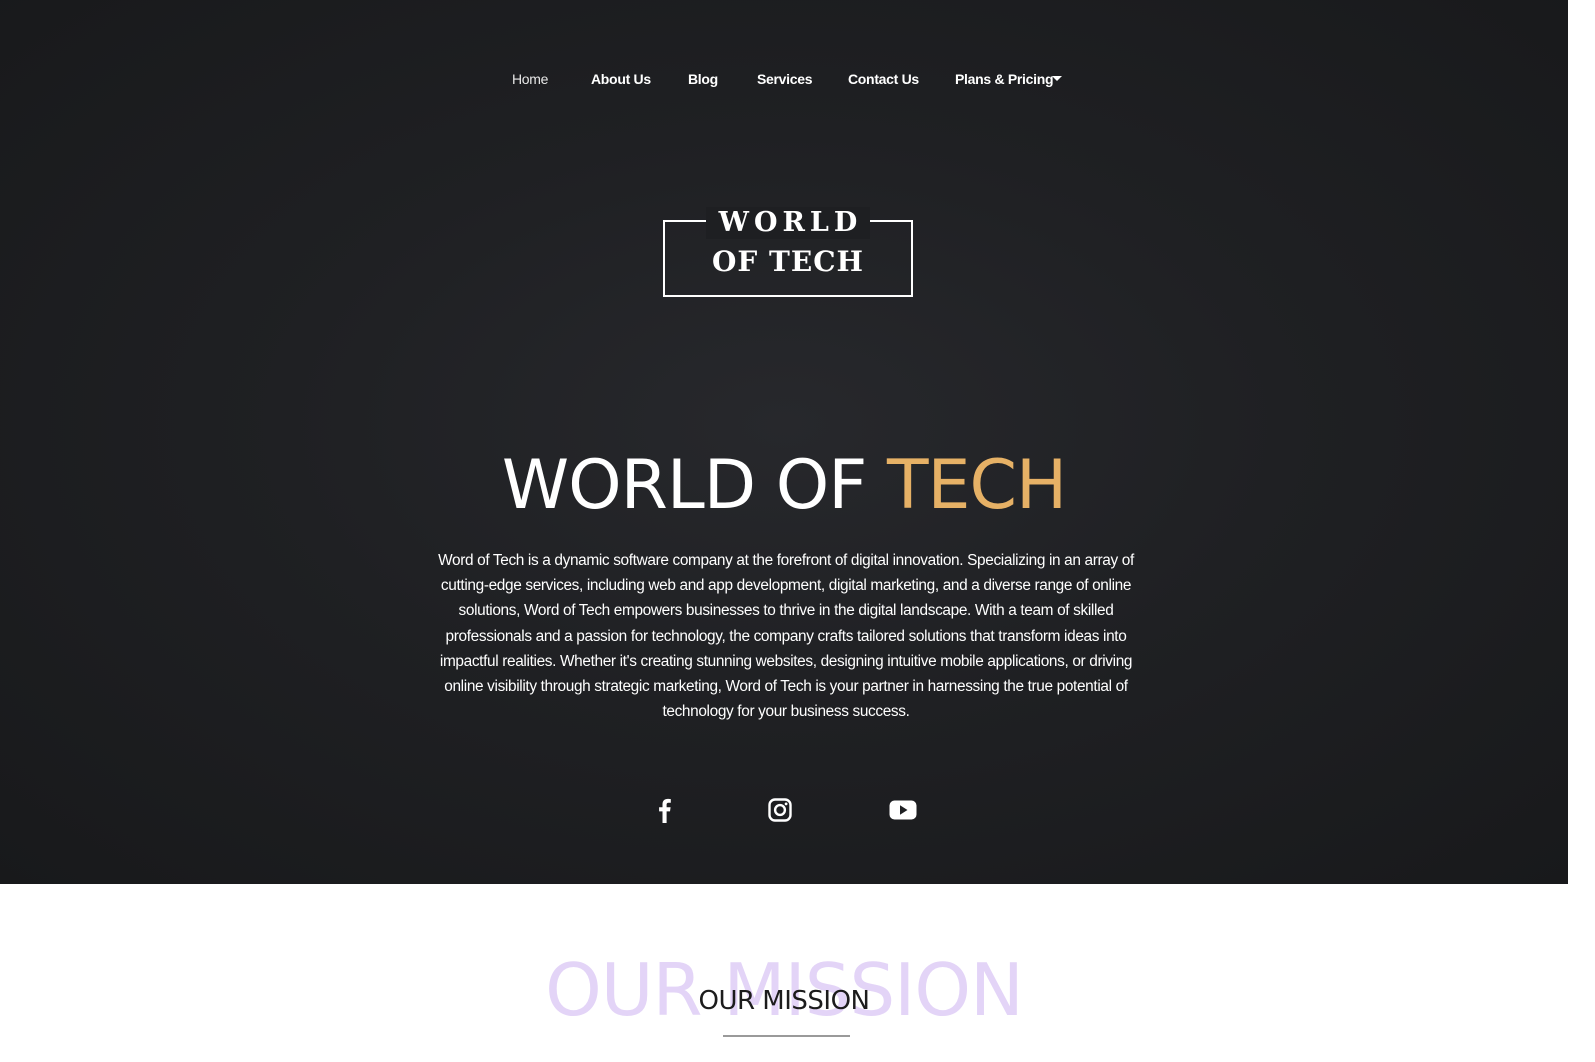 The image size is (1595, 1062). Describe the element at coordinates (621, 79) in the screenshot. I see `nav-about-us: About Us` at that location.